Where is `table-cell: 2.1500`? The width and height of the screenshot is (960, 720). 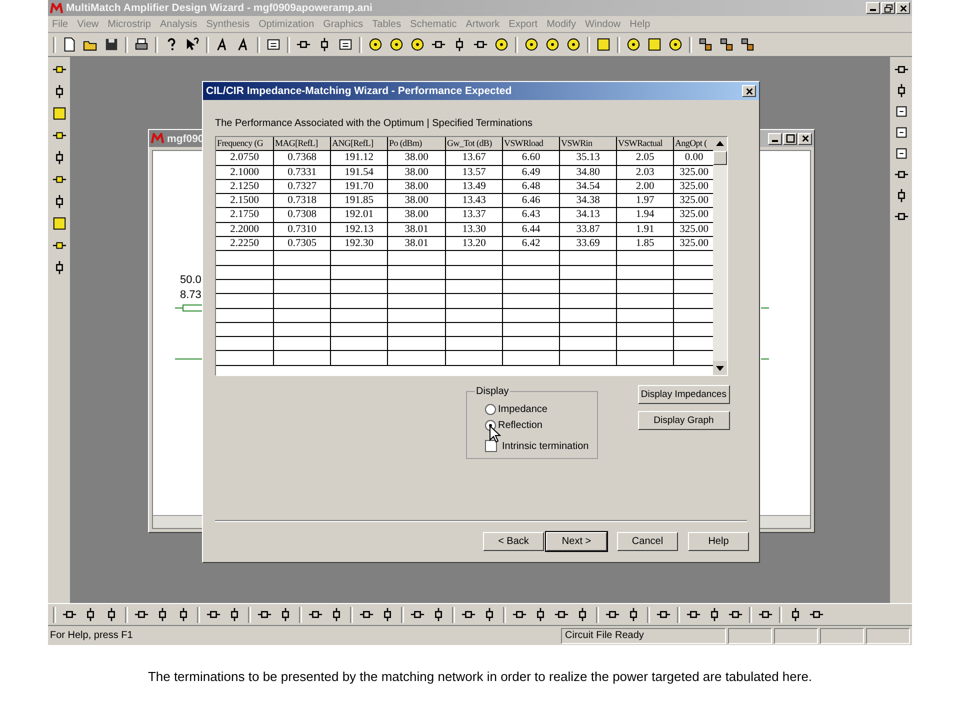 table-cell: 2.1500 is located at coordinates (245, 201).